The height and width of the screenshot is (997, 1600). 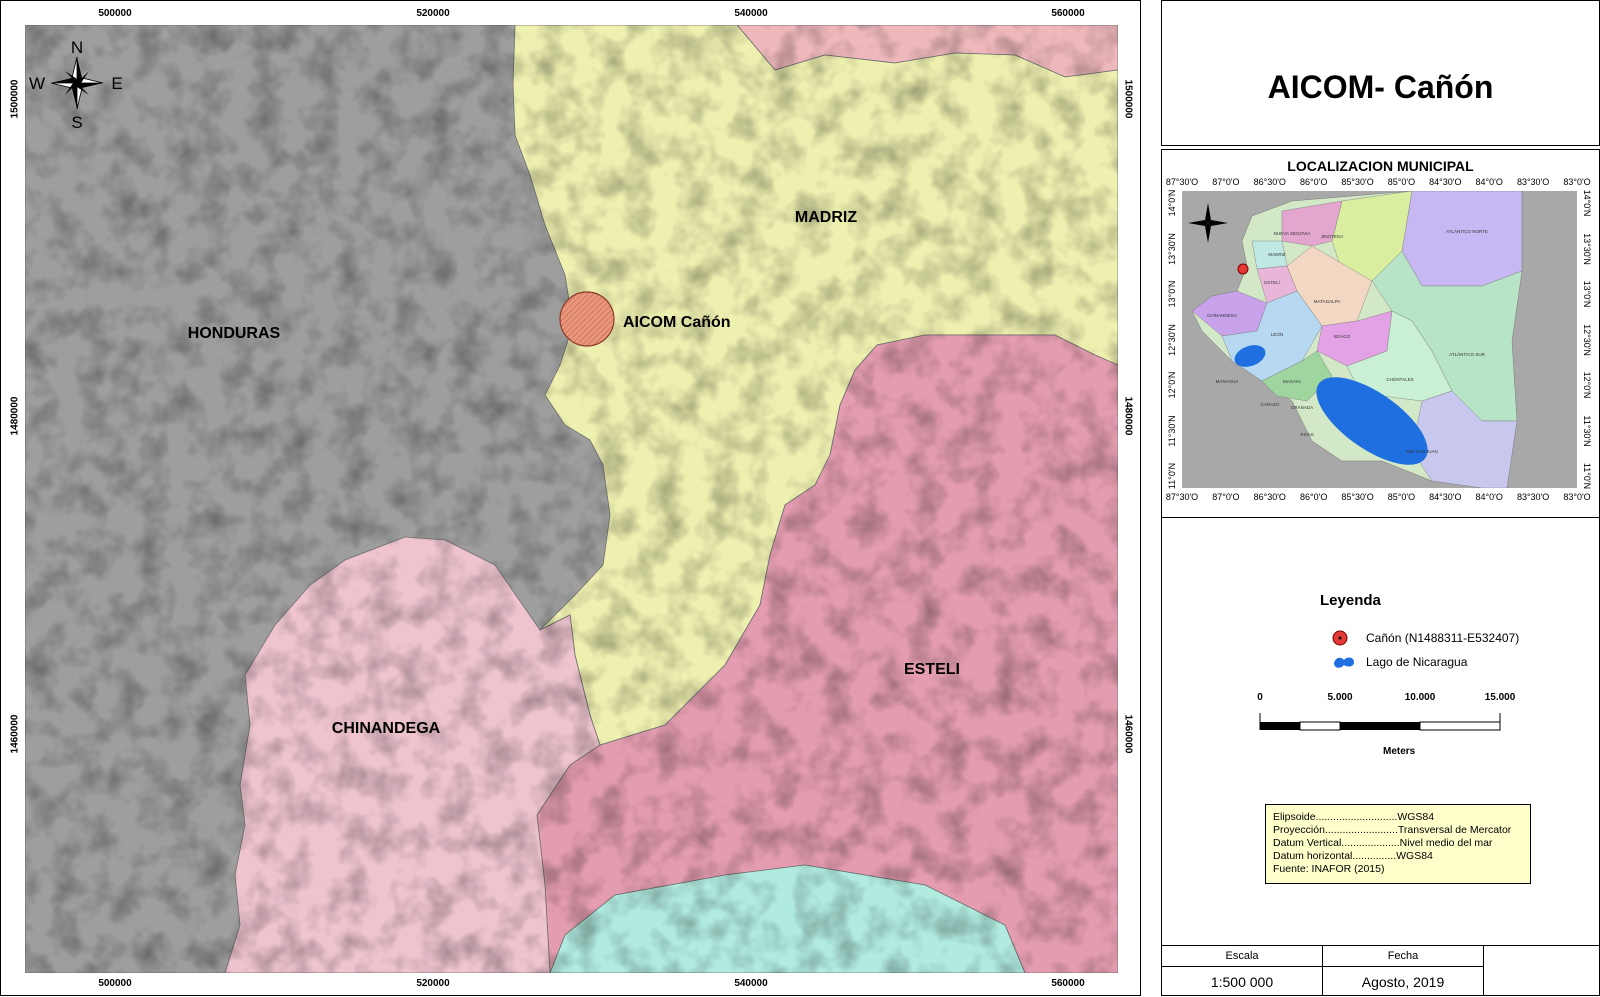 What do you see at coordinates (1422, 451) in the screenshot?
I see `inset-dept-label: RÍO SAN JUAN` at bounding box center [1422, 451].